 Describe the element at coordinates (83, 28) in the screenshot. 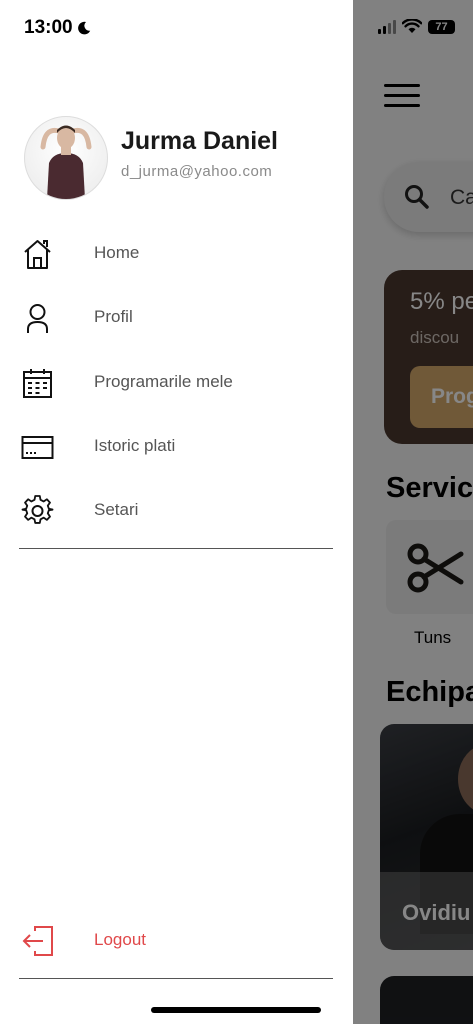

I see `moon-icon` at that location.